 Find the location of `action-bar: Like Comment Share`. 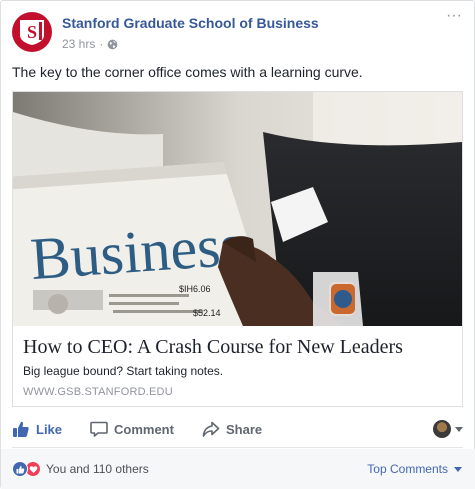

action-bar: Like Comment Share is located at coordinates (237, 429).